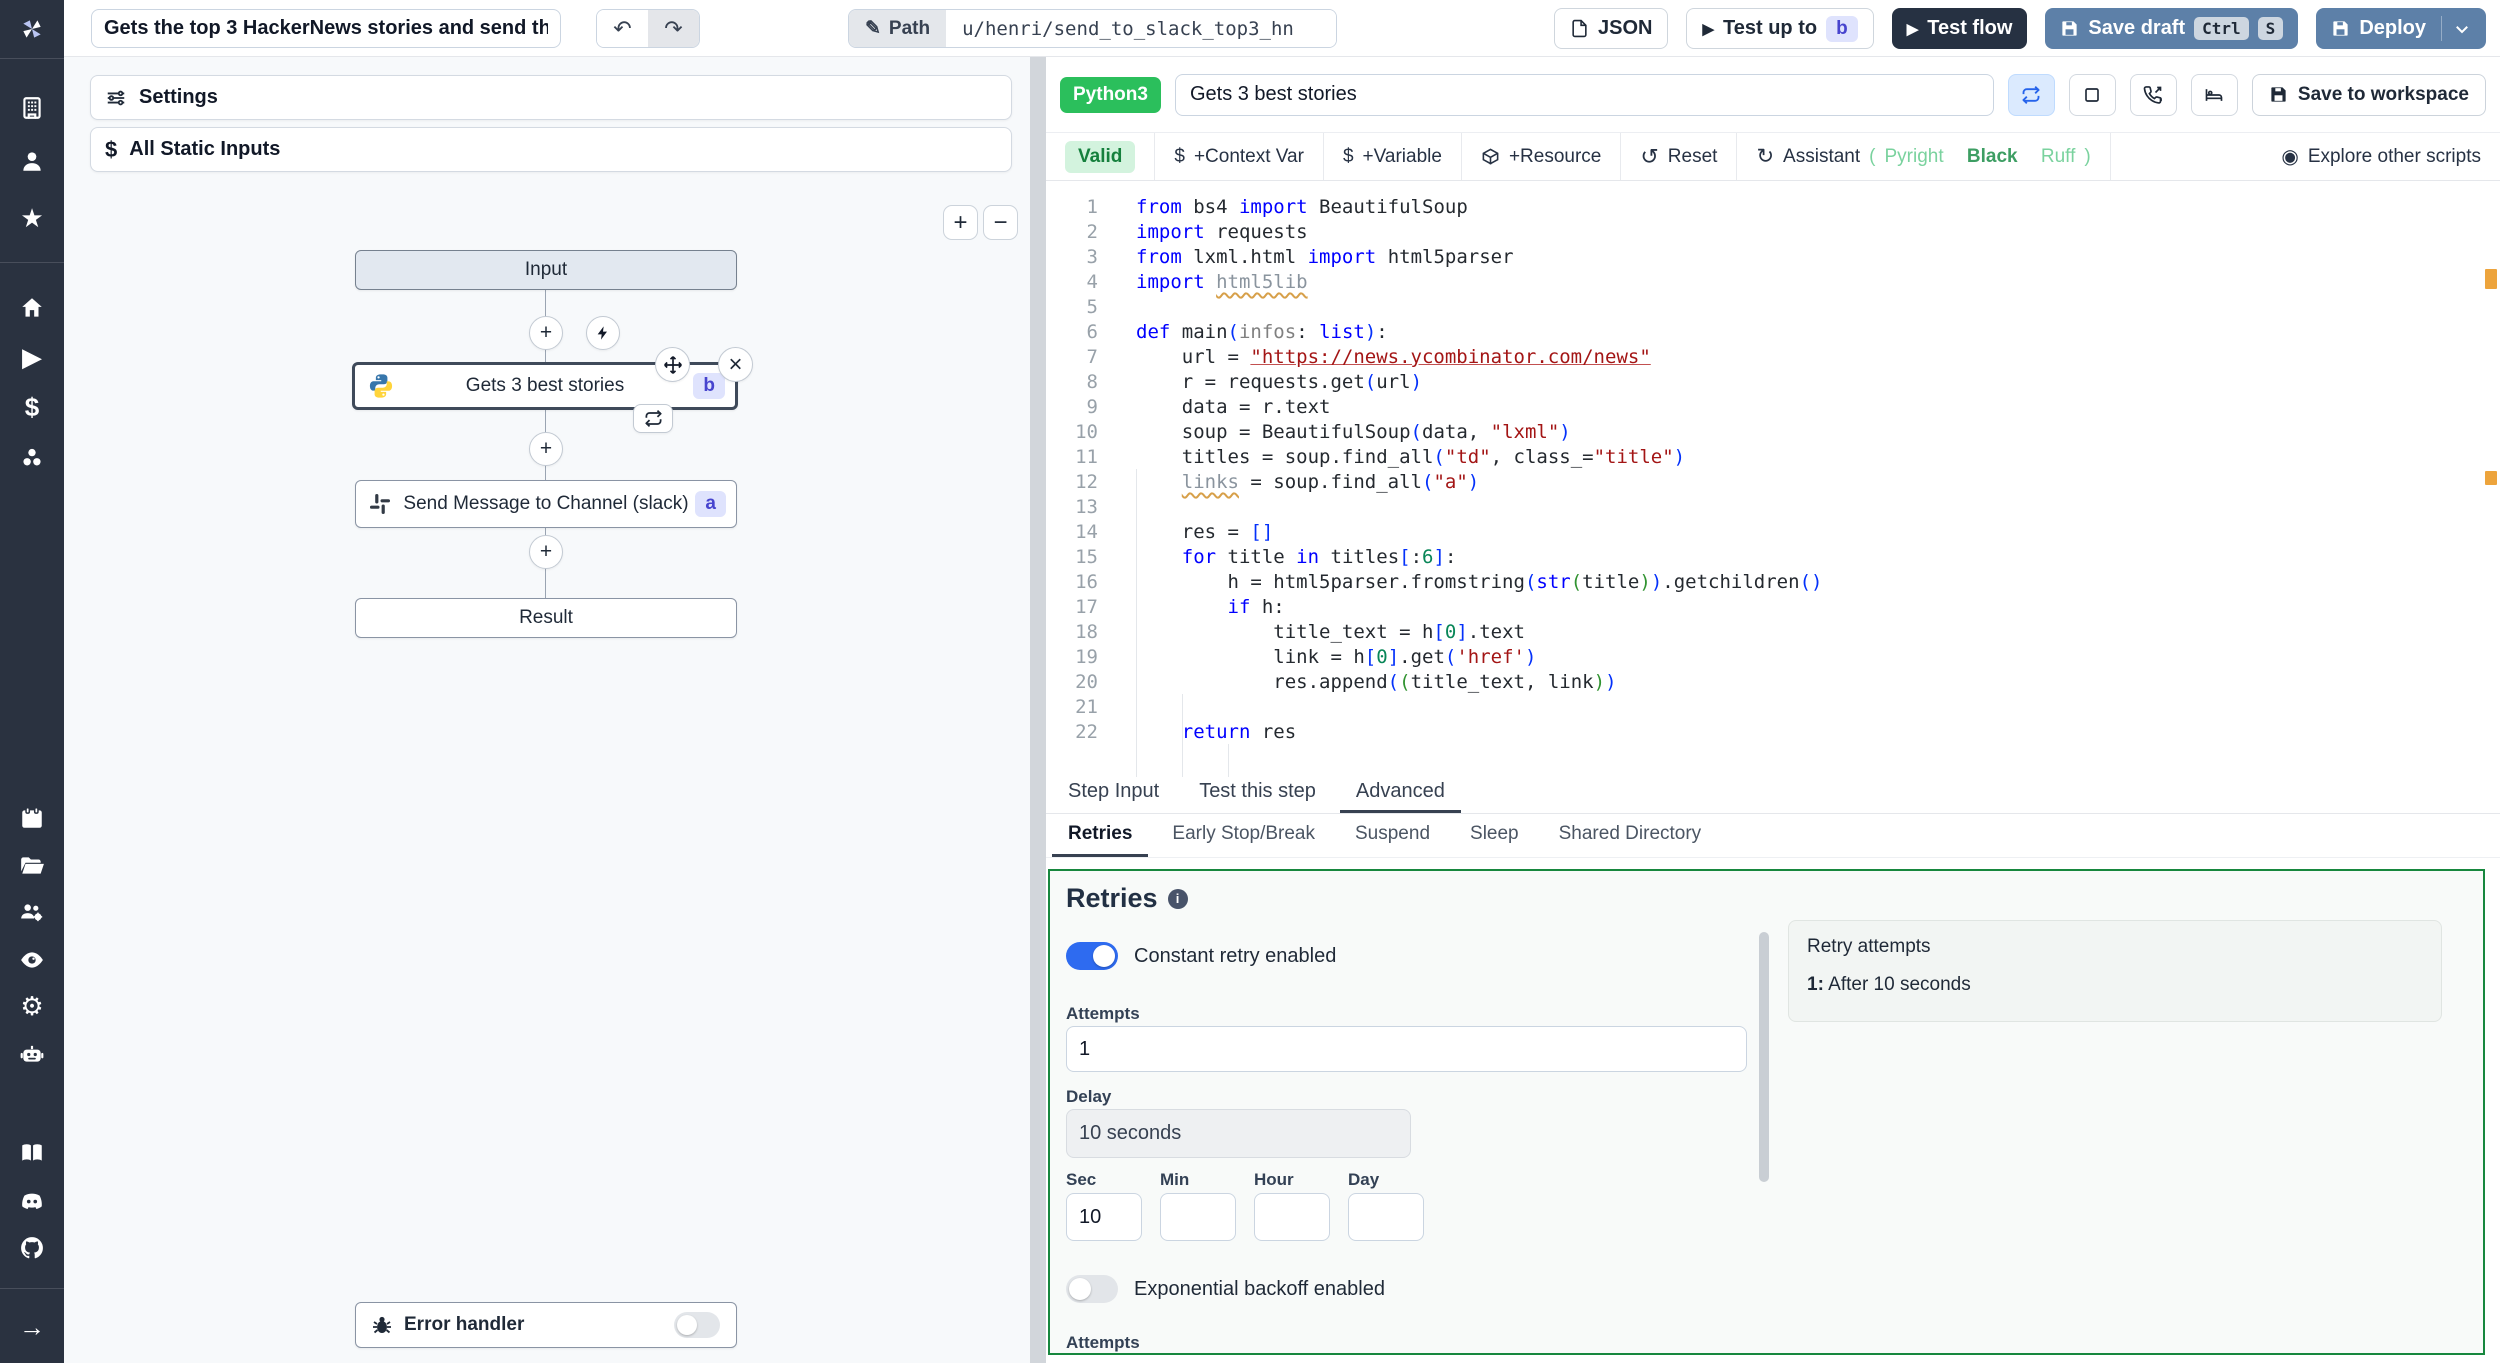 This screenshot has width=2500, height=1363. Describe the element at coordinates (32, 29) in the screenshot. I see `windmill-logo-icon` at that location.